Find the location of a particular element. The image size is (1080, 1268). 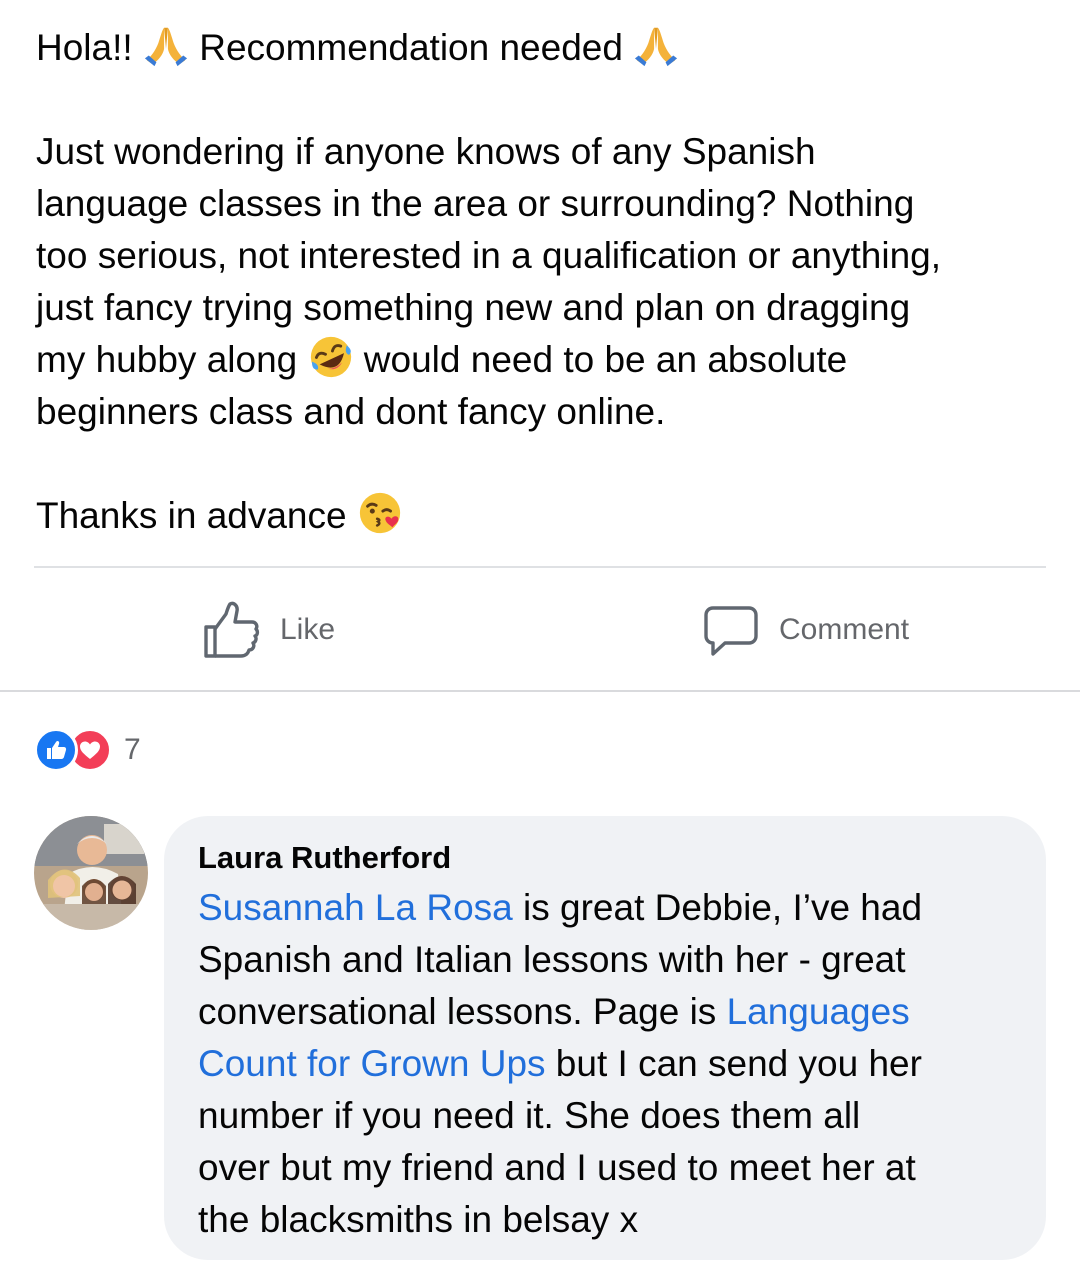

reaction-count: 7 is located at coordinates (132, 749).